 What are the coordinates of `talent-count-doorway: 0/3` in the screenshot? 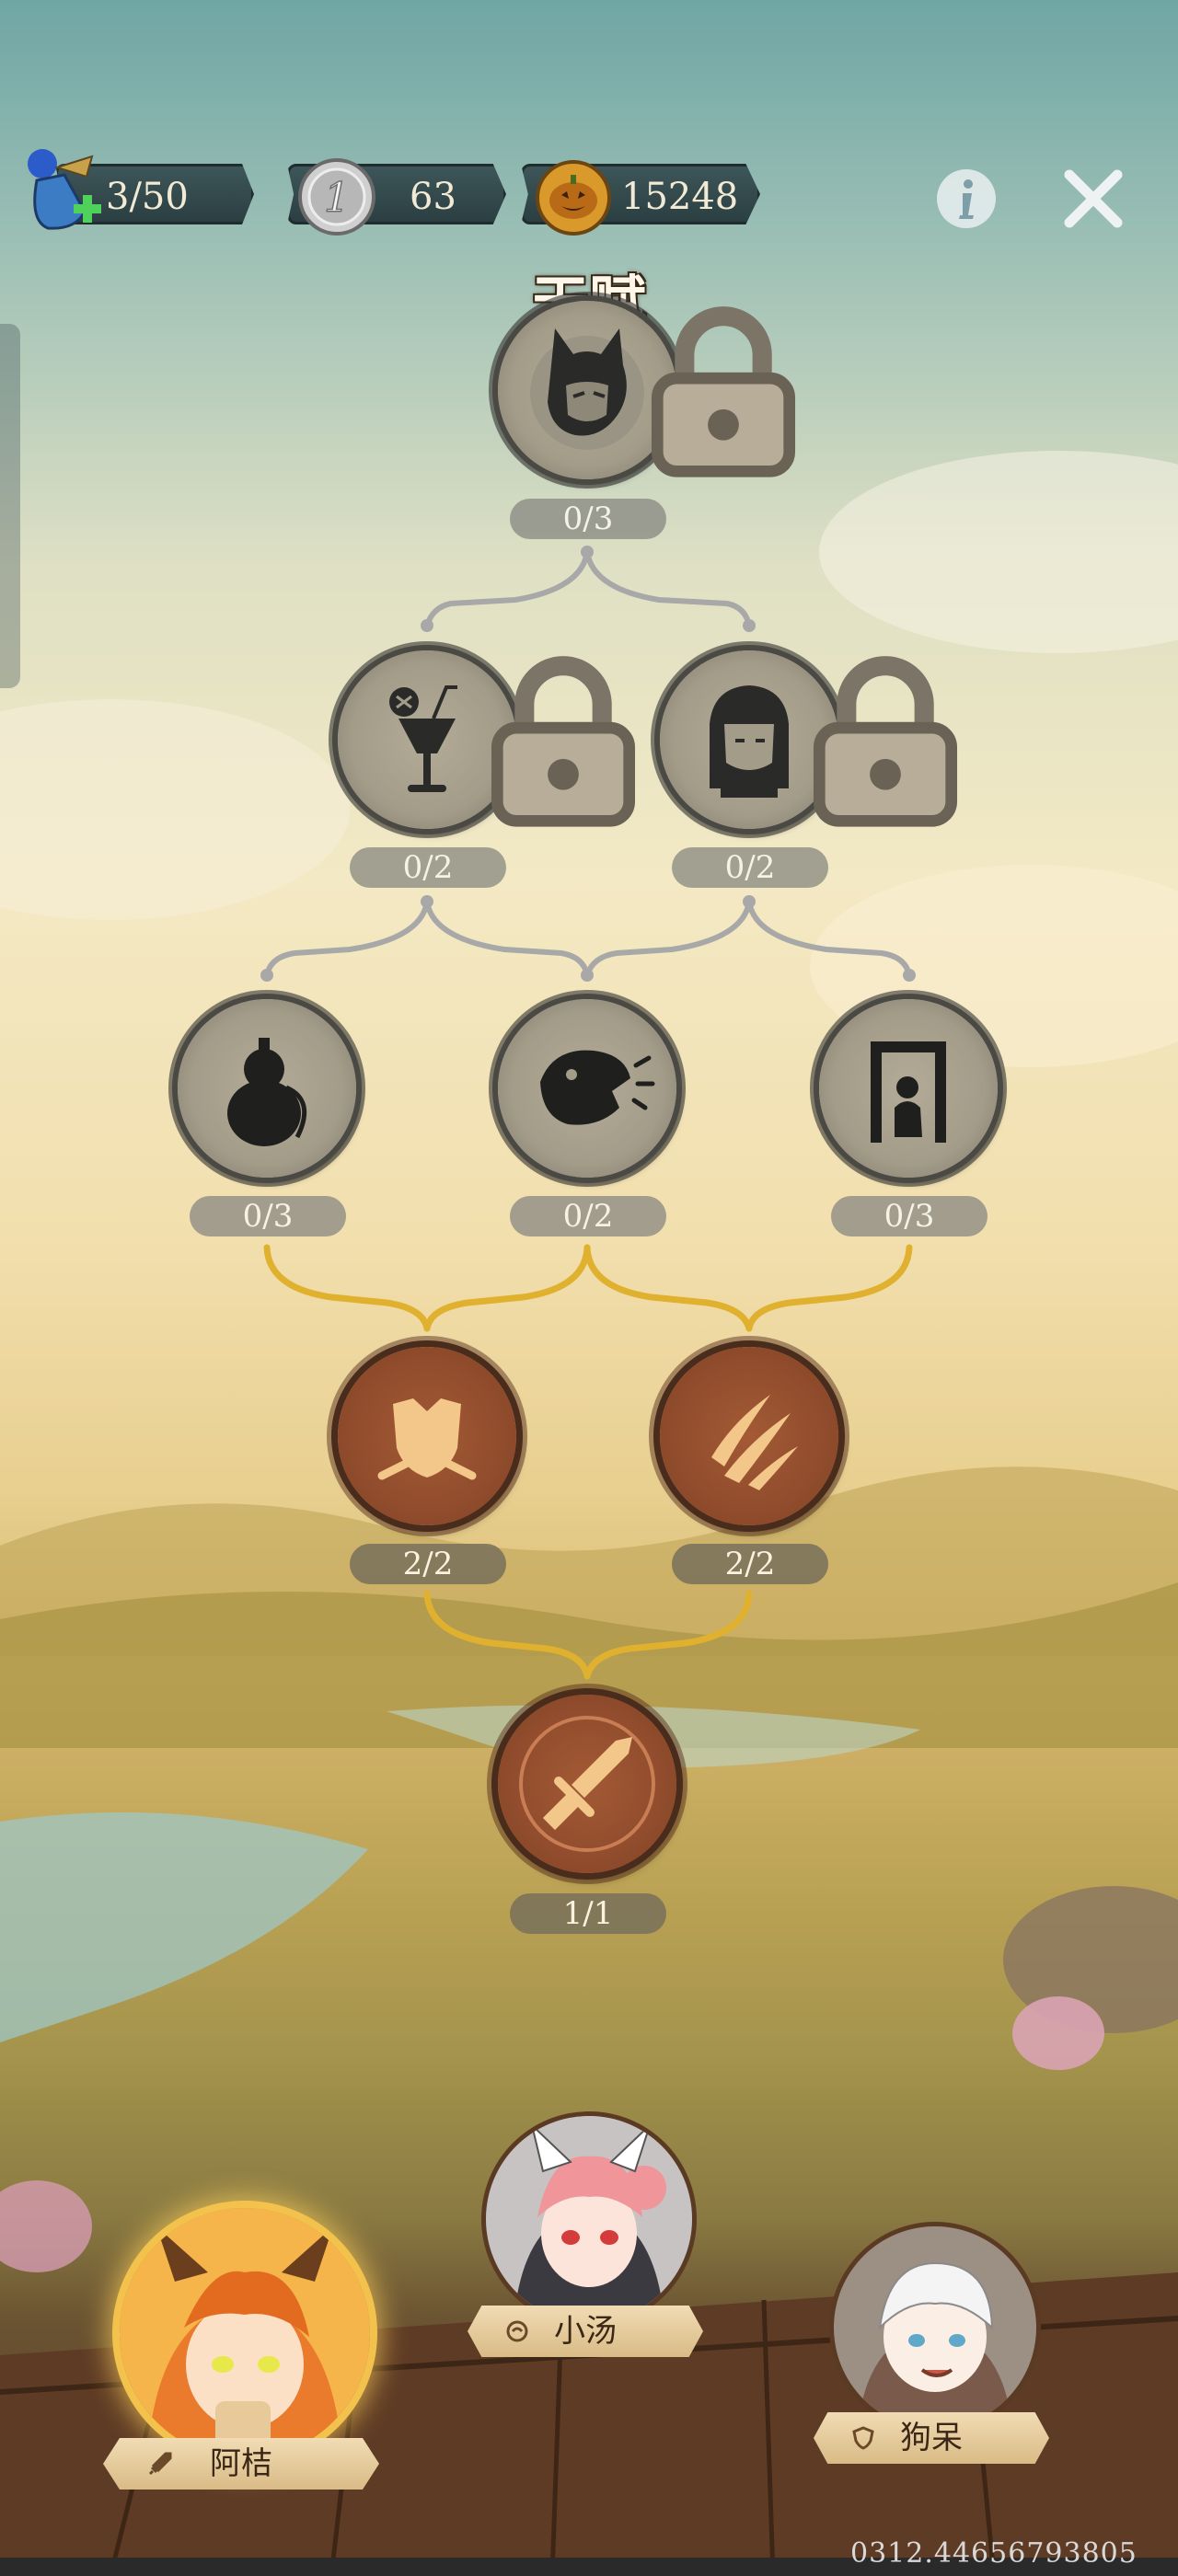 It's located at (909, 1216).